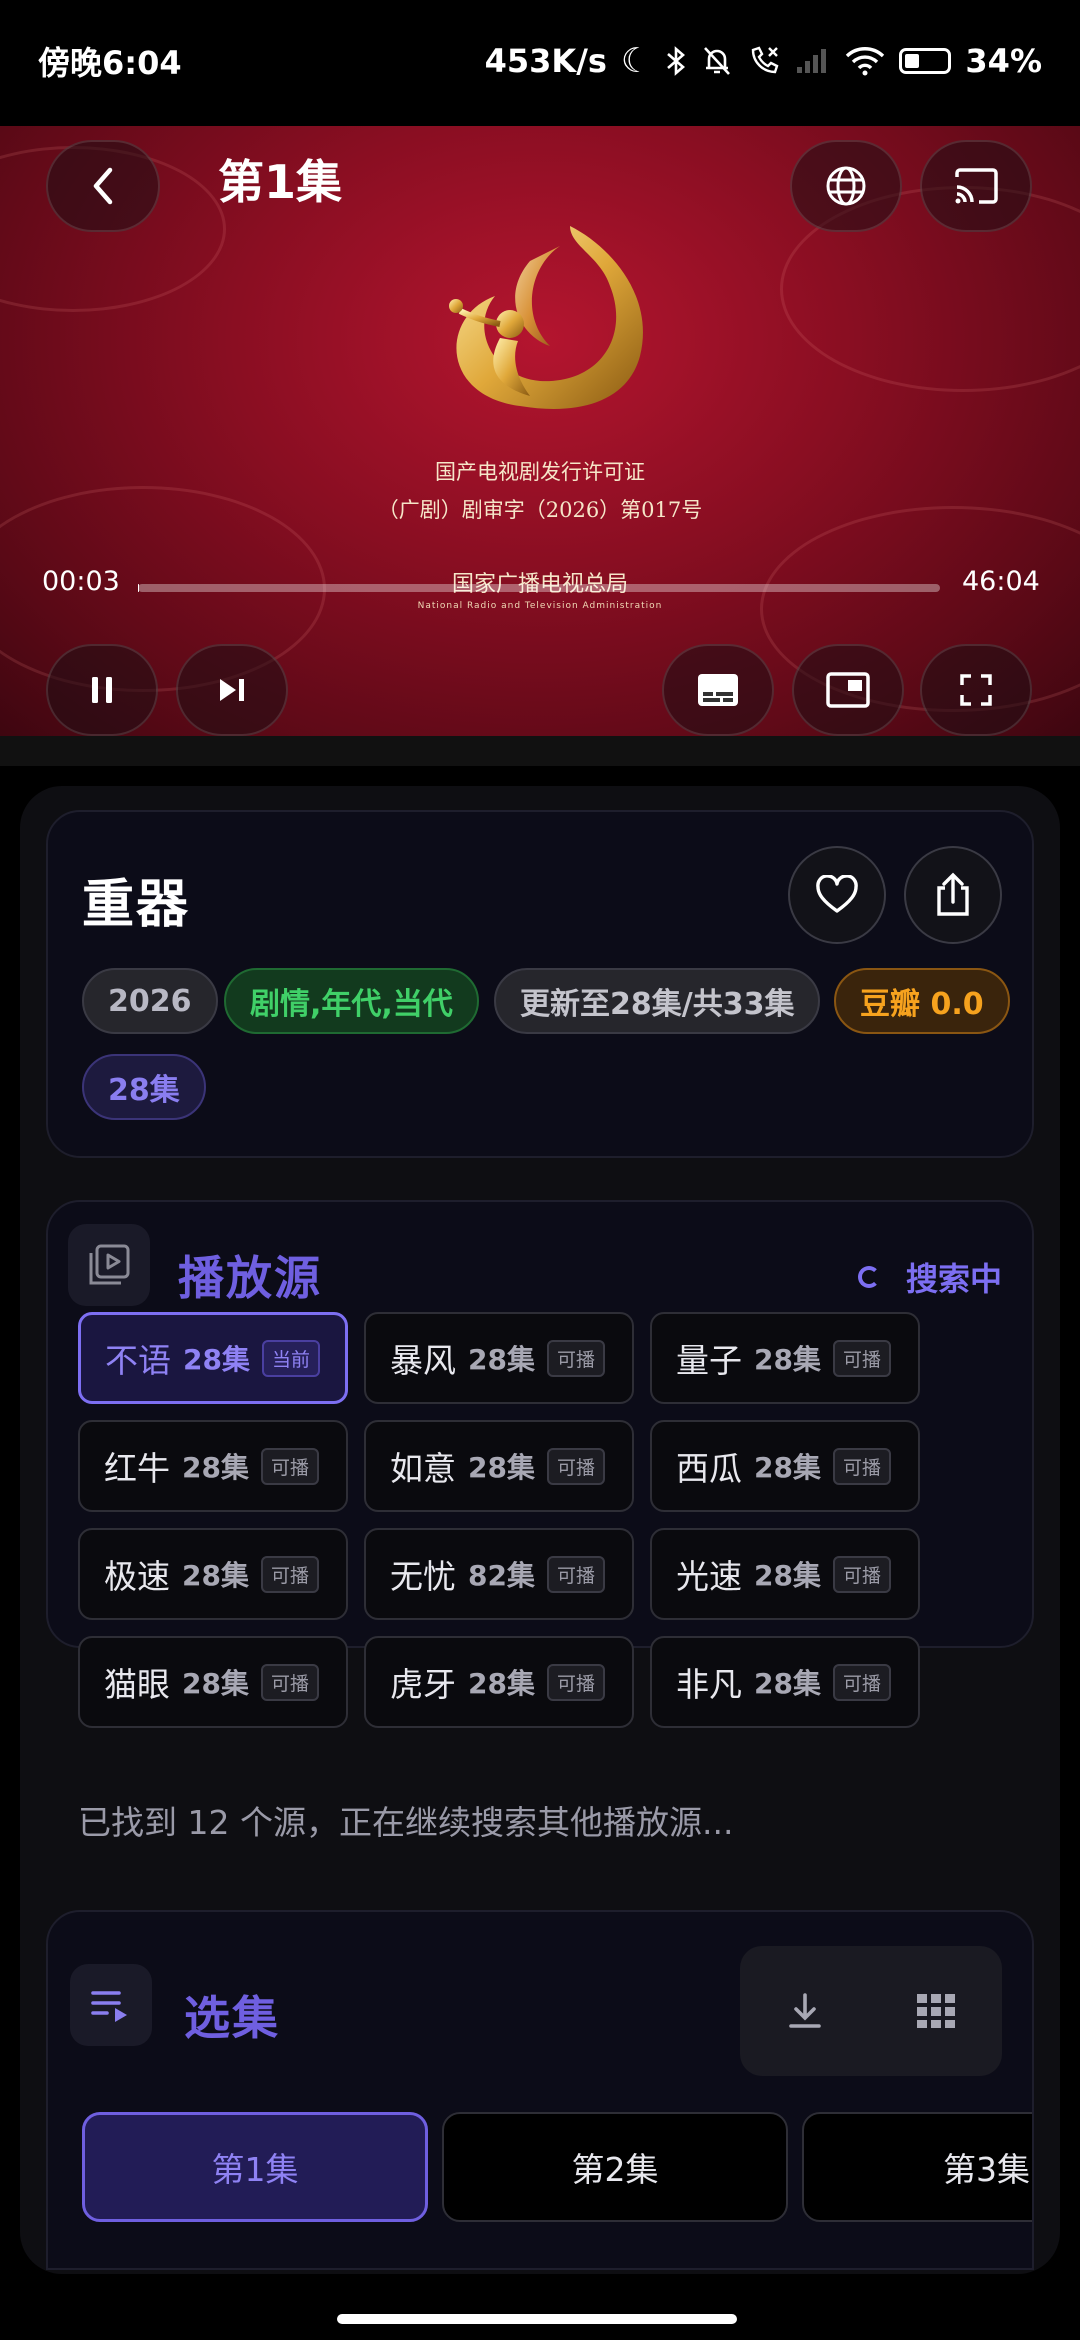 Image resolution: width=1080 pixels, height=2340 pixels. I want to click on skip-next-icon, so click(232, 690).